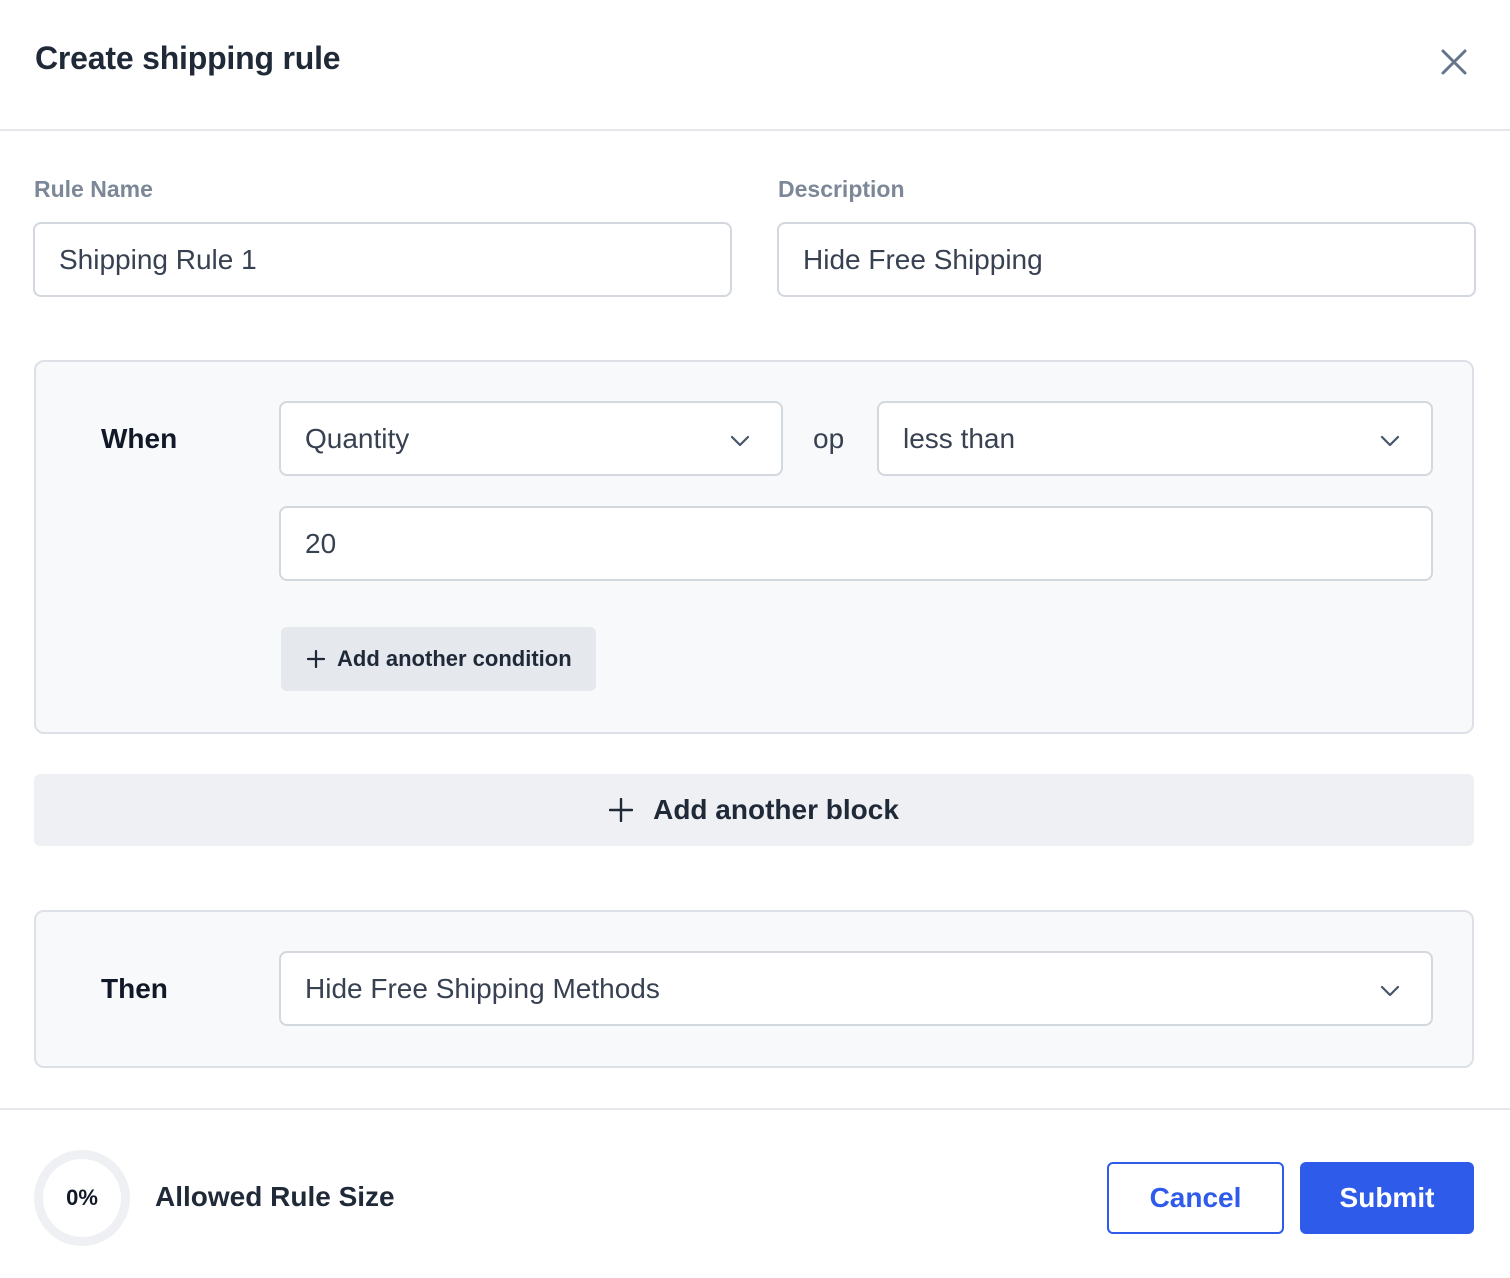  I want to click on close-button, so click(1454, 62).